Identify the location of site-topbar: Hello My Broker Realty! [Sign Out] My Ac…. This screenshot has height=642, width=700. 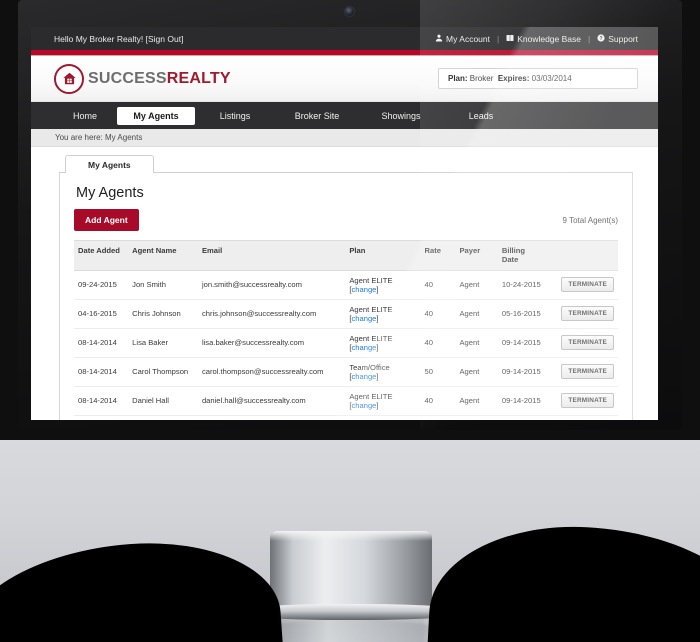
(344, 38).